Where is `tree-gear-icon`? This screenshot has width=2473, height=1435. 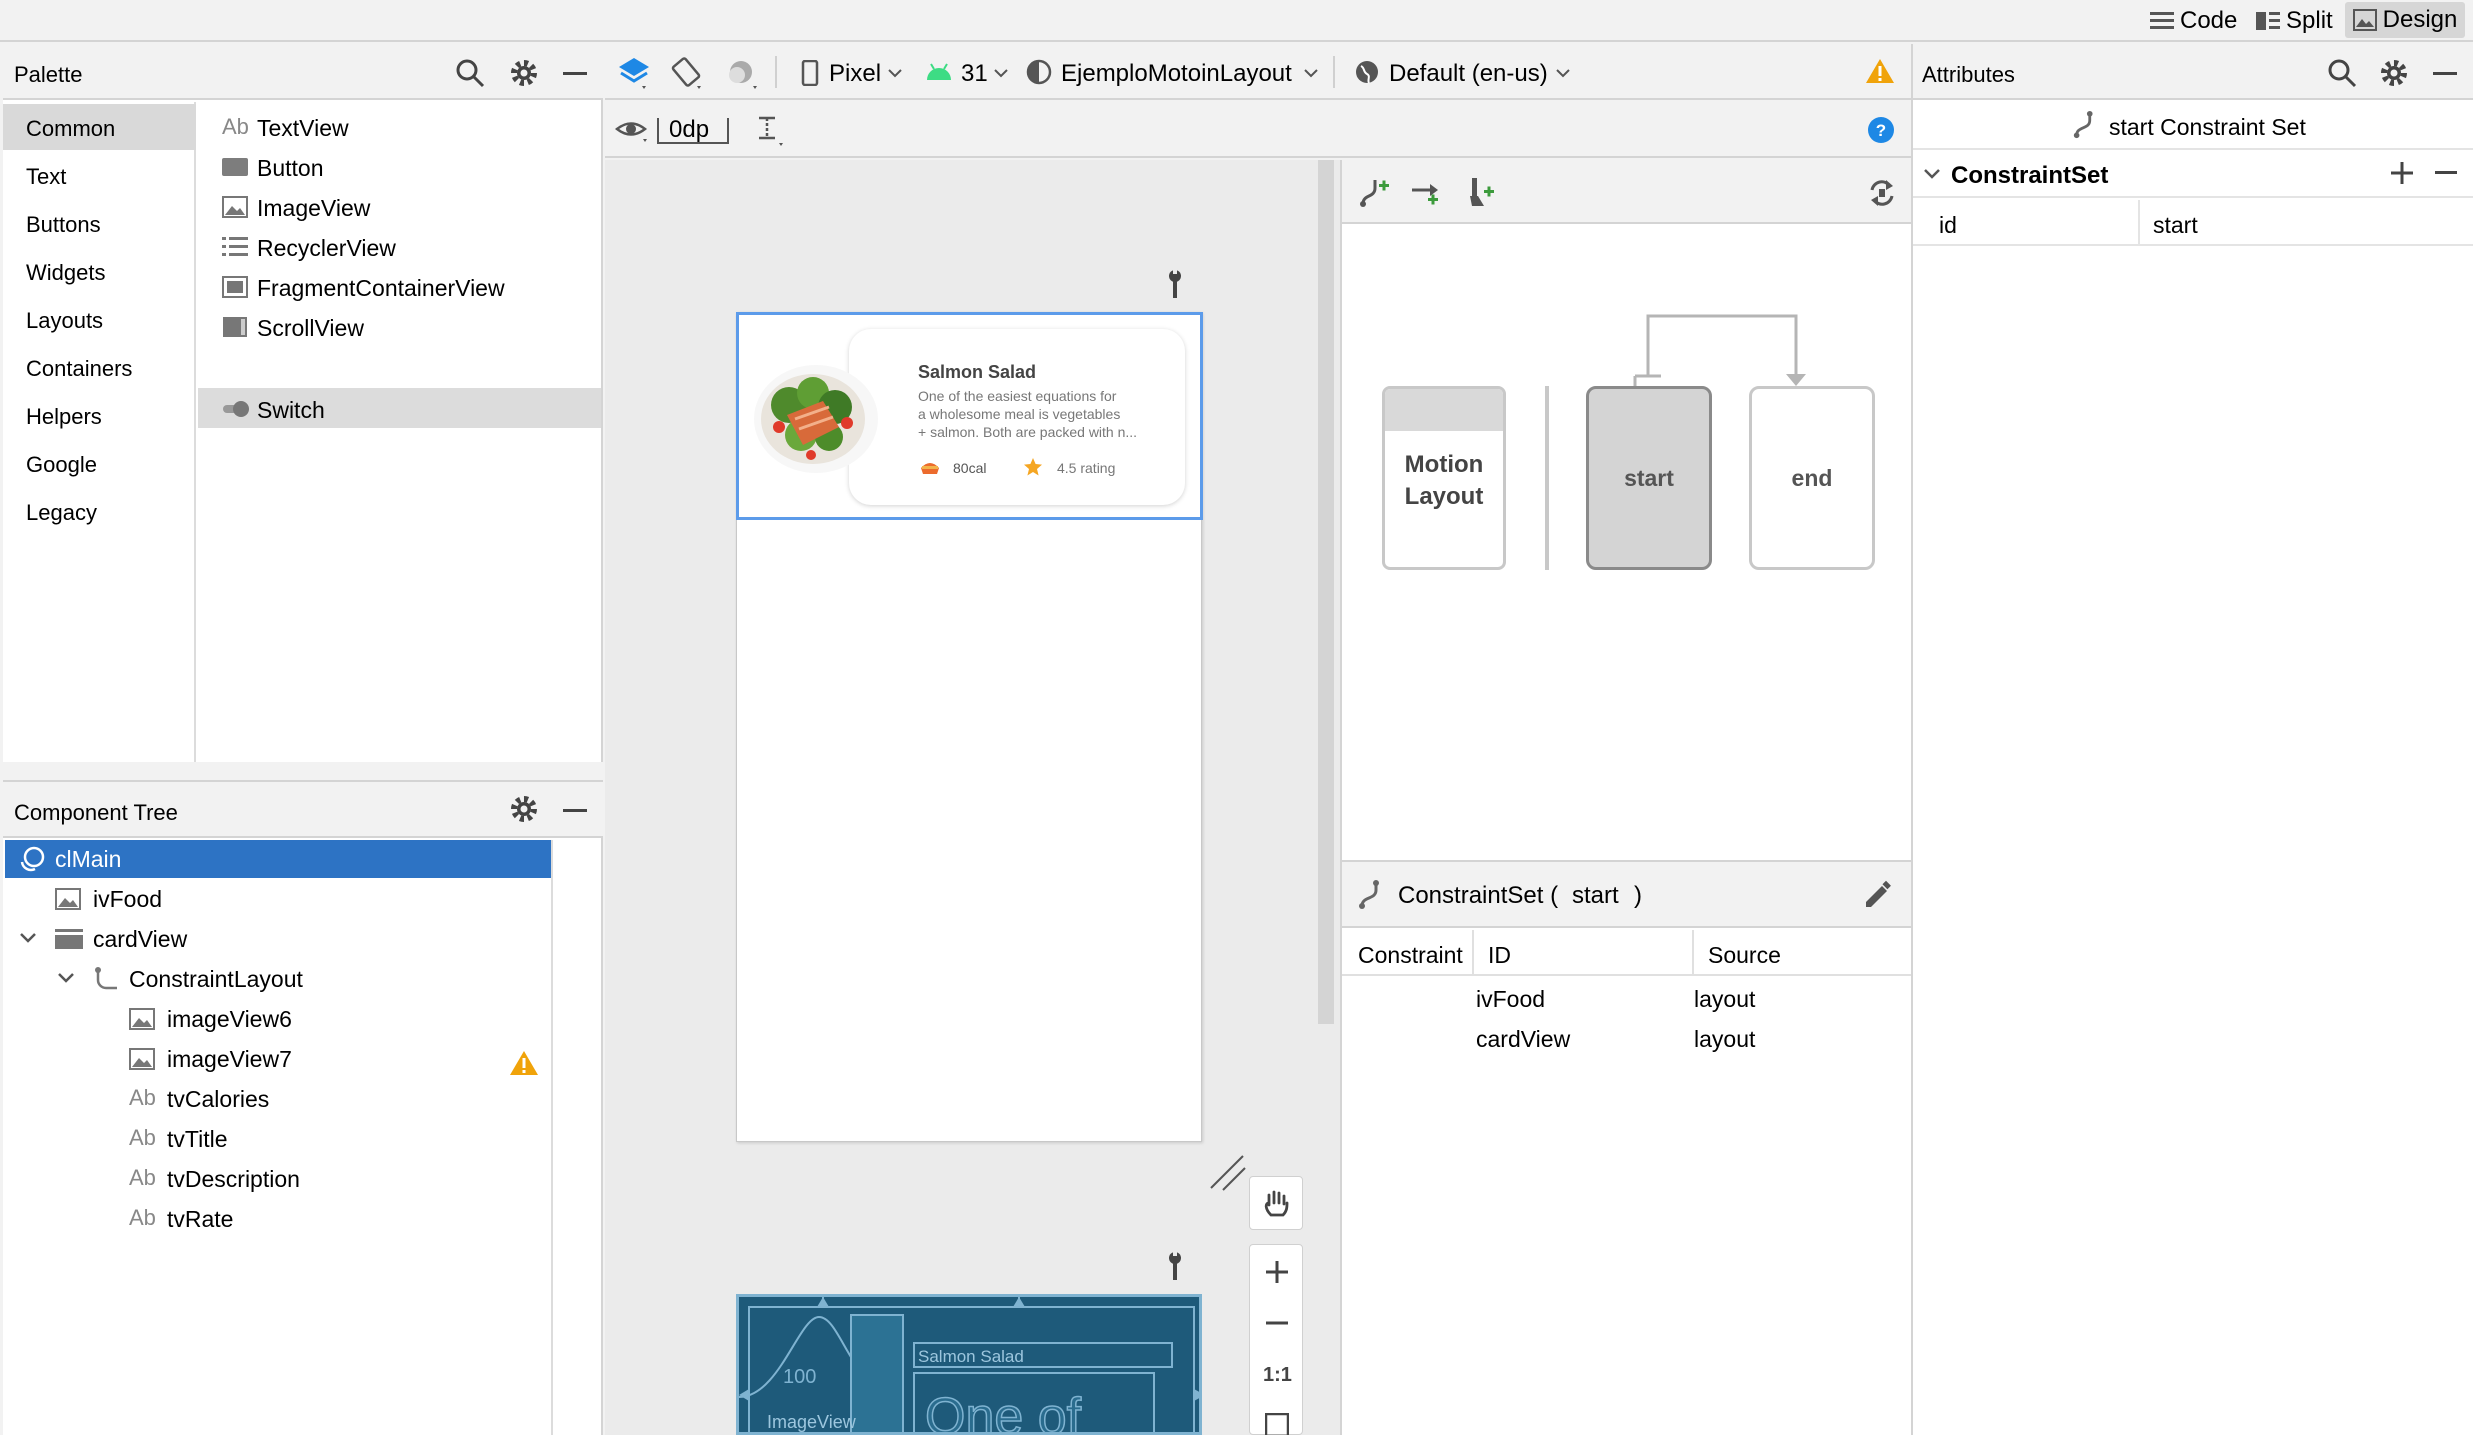
tree-gear-icon is located at coordinates (524, 809).